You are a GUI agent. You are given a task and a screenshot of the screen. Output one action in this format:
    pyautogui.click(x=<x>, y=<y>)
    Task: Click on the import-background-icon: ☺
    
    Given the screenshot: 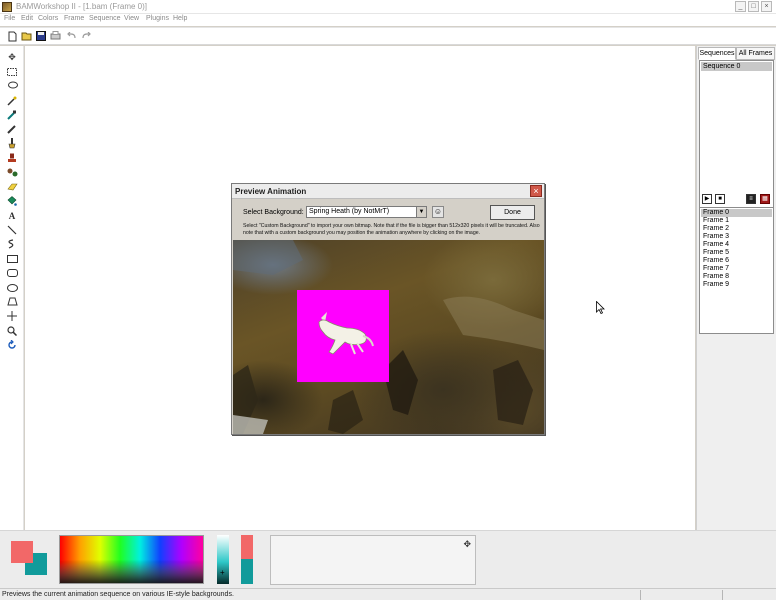 What is the action you would take?
    pyautogui.click(x=438, y=212)
    